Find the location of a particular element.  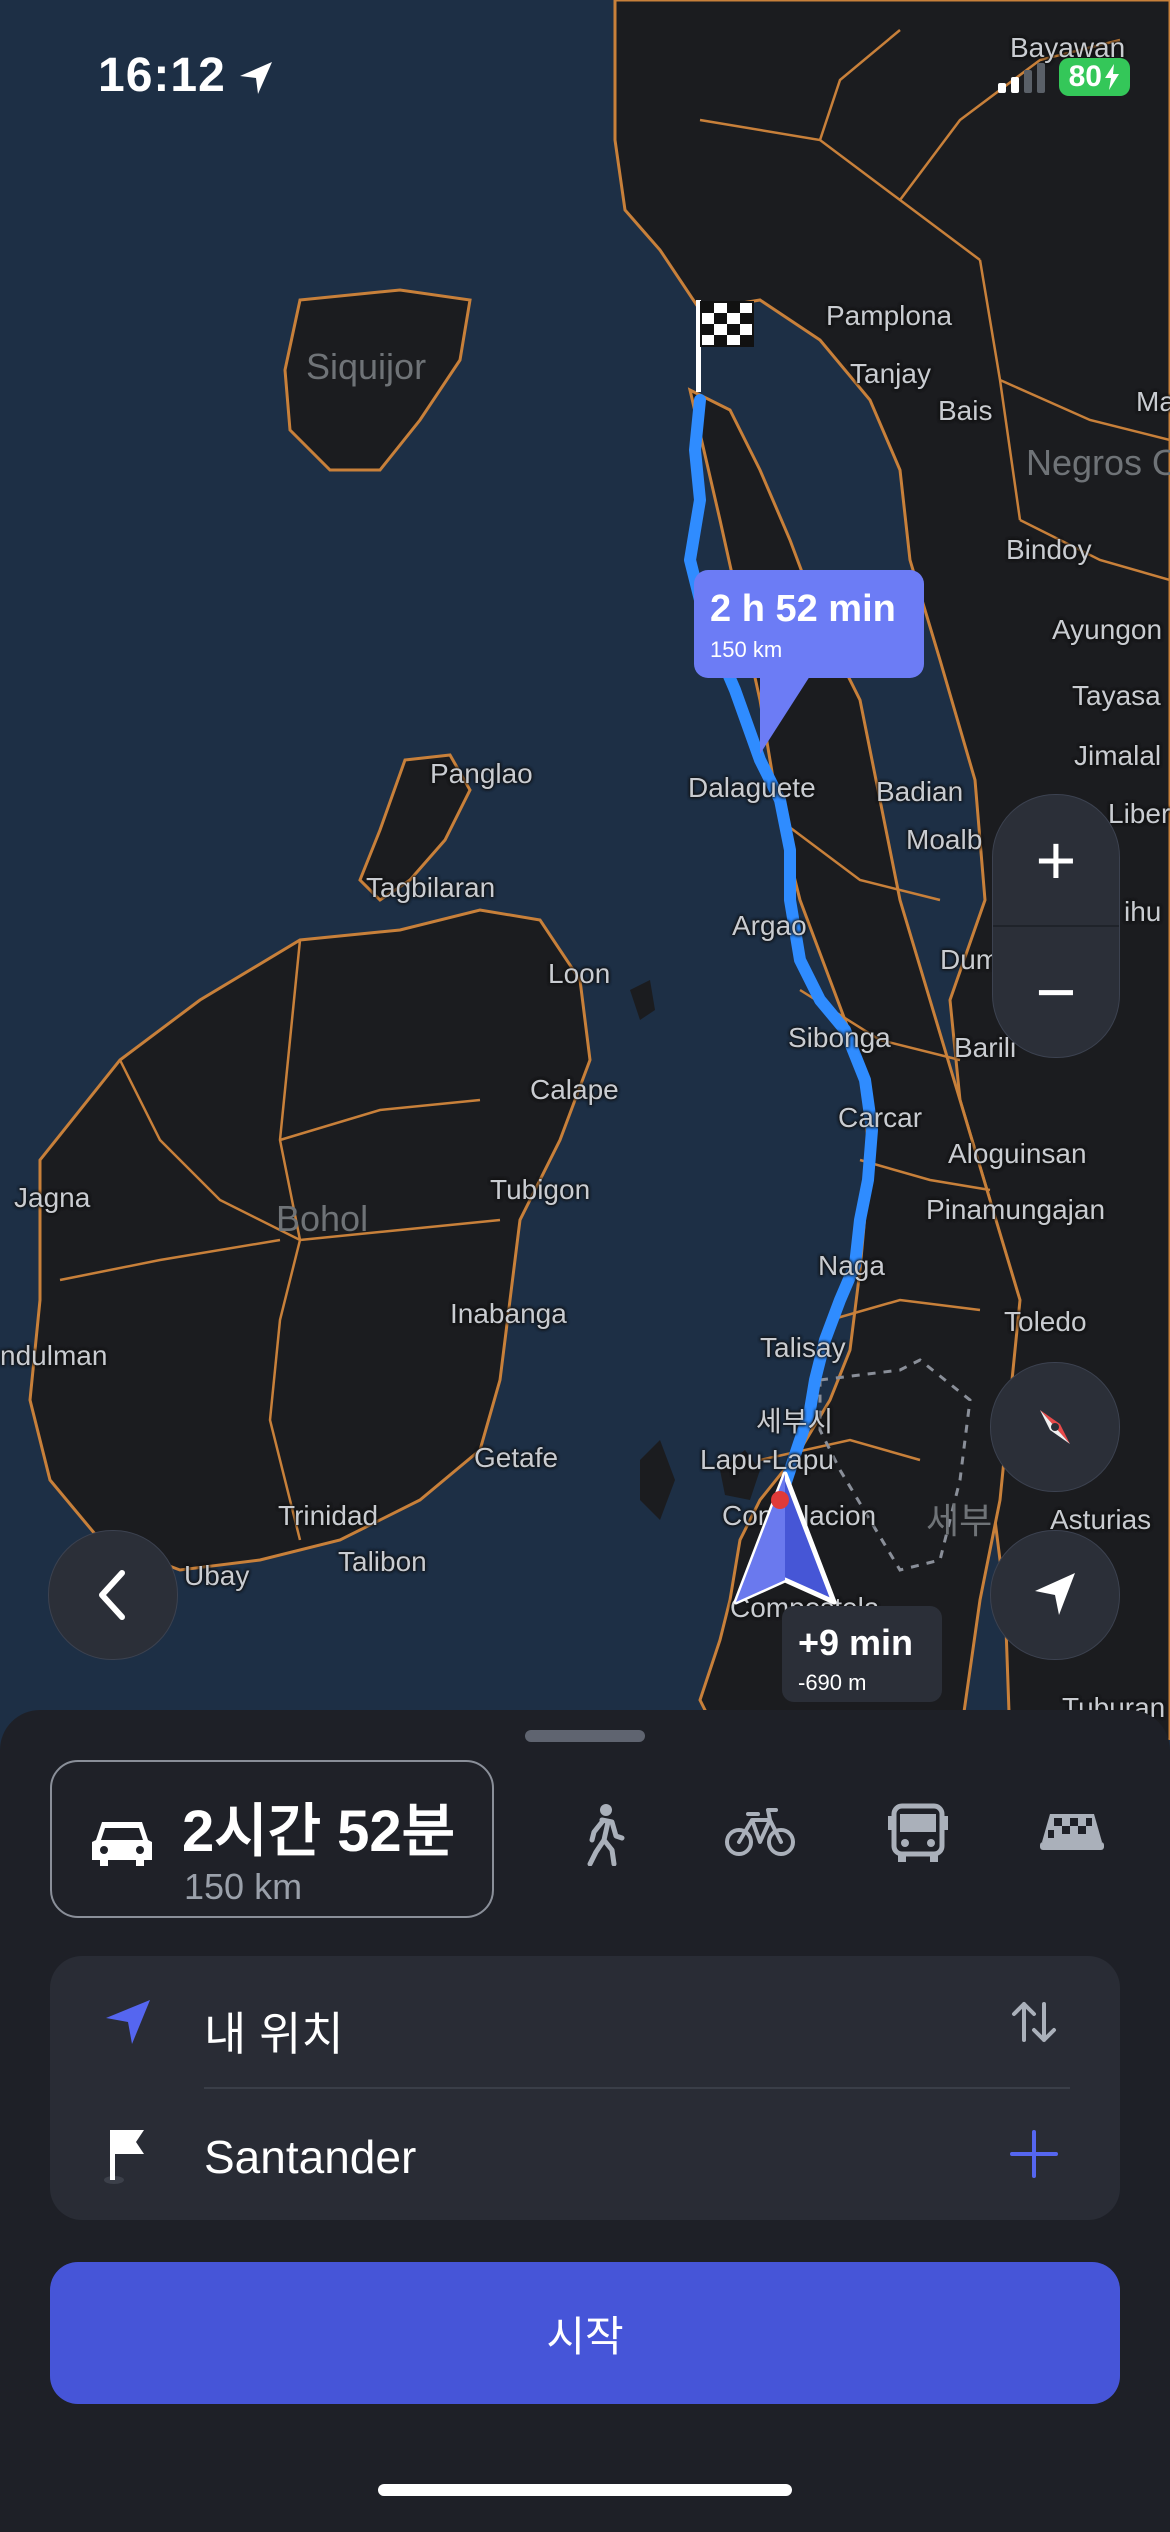

map-label: Jimalal is located at coordinates (1118, 755).